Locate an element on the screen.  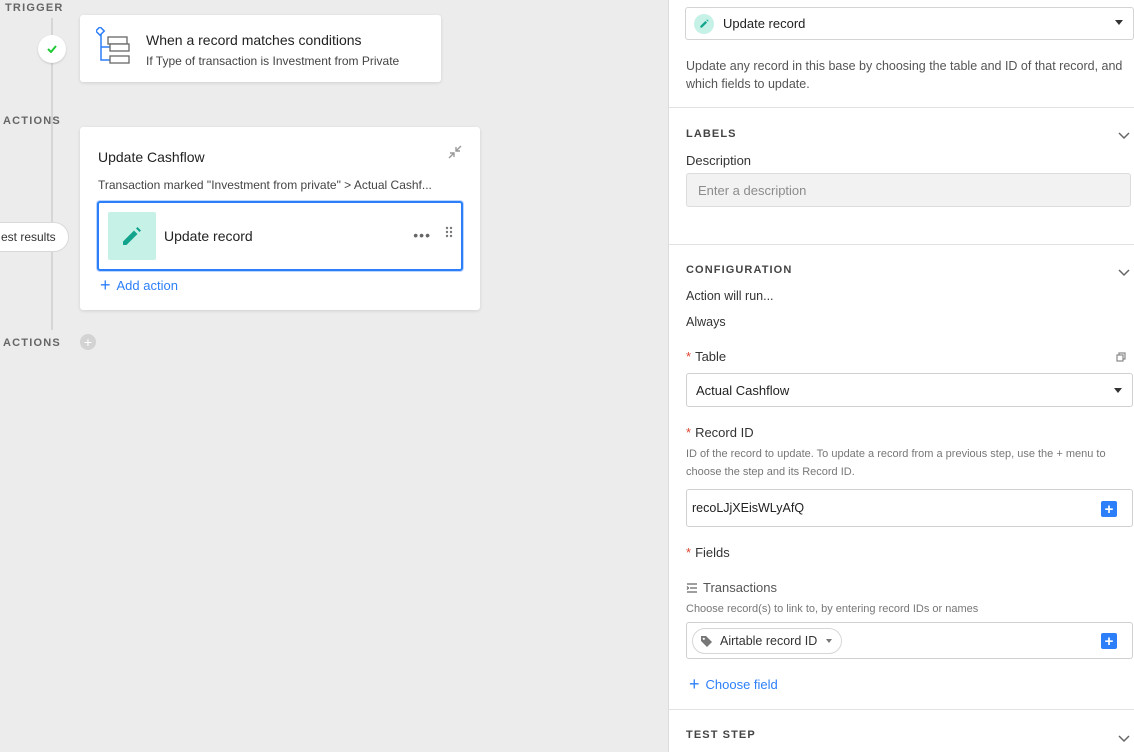
choose-field-button: + Choose field is located at coordinates (733, 684).